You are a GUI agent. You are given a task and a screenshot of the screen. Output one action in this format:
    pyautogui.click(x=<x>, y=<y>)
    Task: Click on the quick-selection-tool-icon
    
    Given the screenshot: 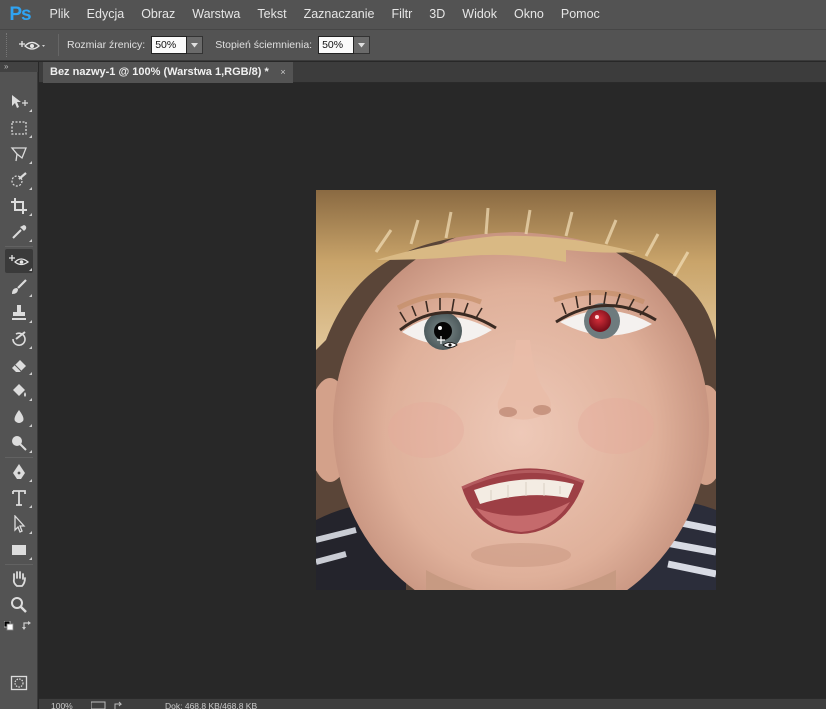 What is the action you would take?
    pyautogui.click(x=19, y=179)
    